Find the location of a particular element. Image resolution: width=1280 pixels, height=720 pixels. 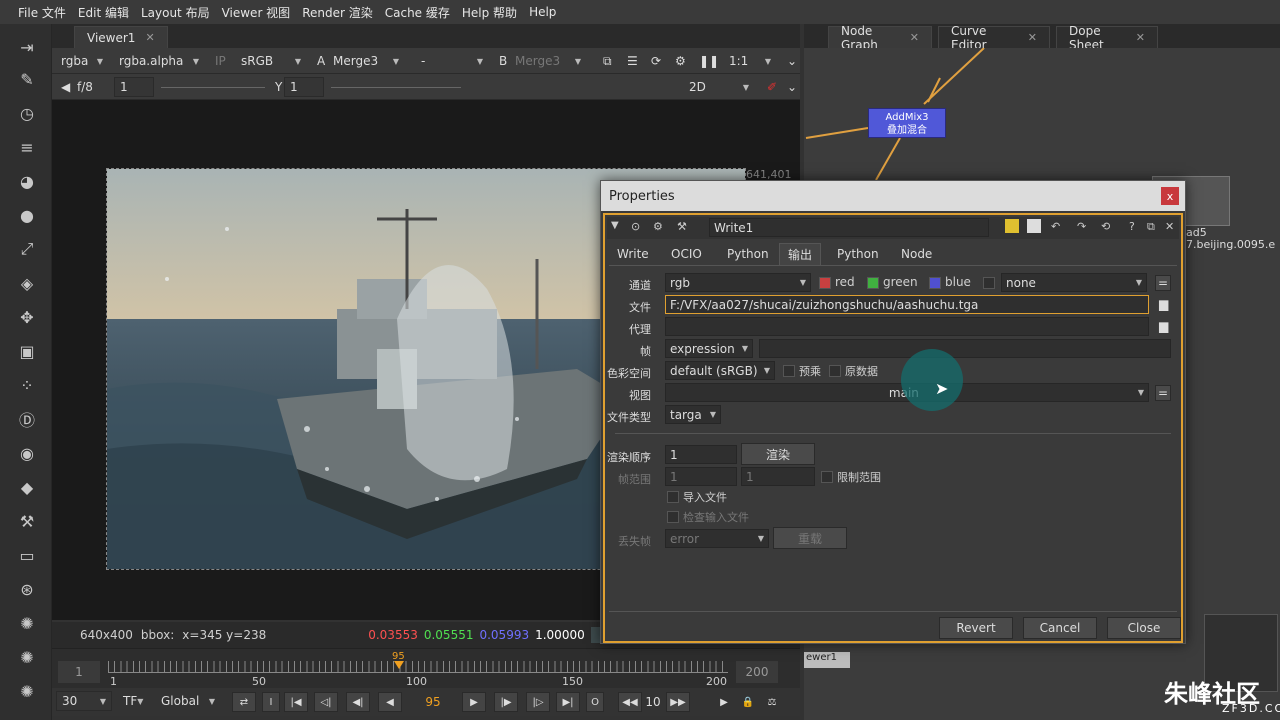

refresh-icon: ⟳ is located at coordinates (656, 61).